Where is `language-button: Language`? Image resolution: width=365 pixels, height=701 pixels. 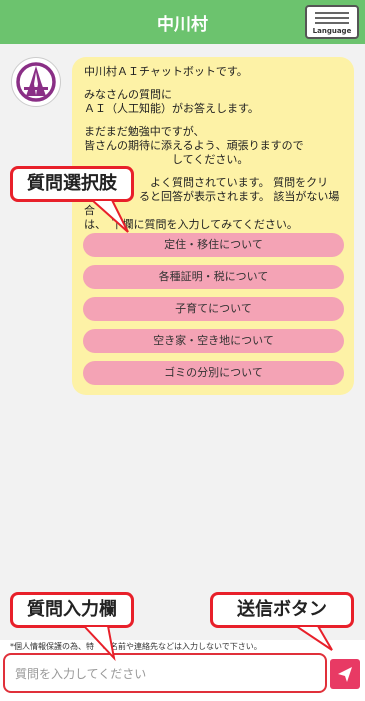 language-button: Language is located at coordinates (332, 22).